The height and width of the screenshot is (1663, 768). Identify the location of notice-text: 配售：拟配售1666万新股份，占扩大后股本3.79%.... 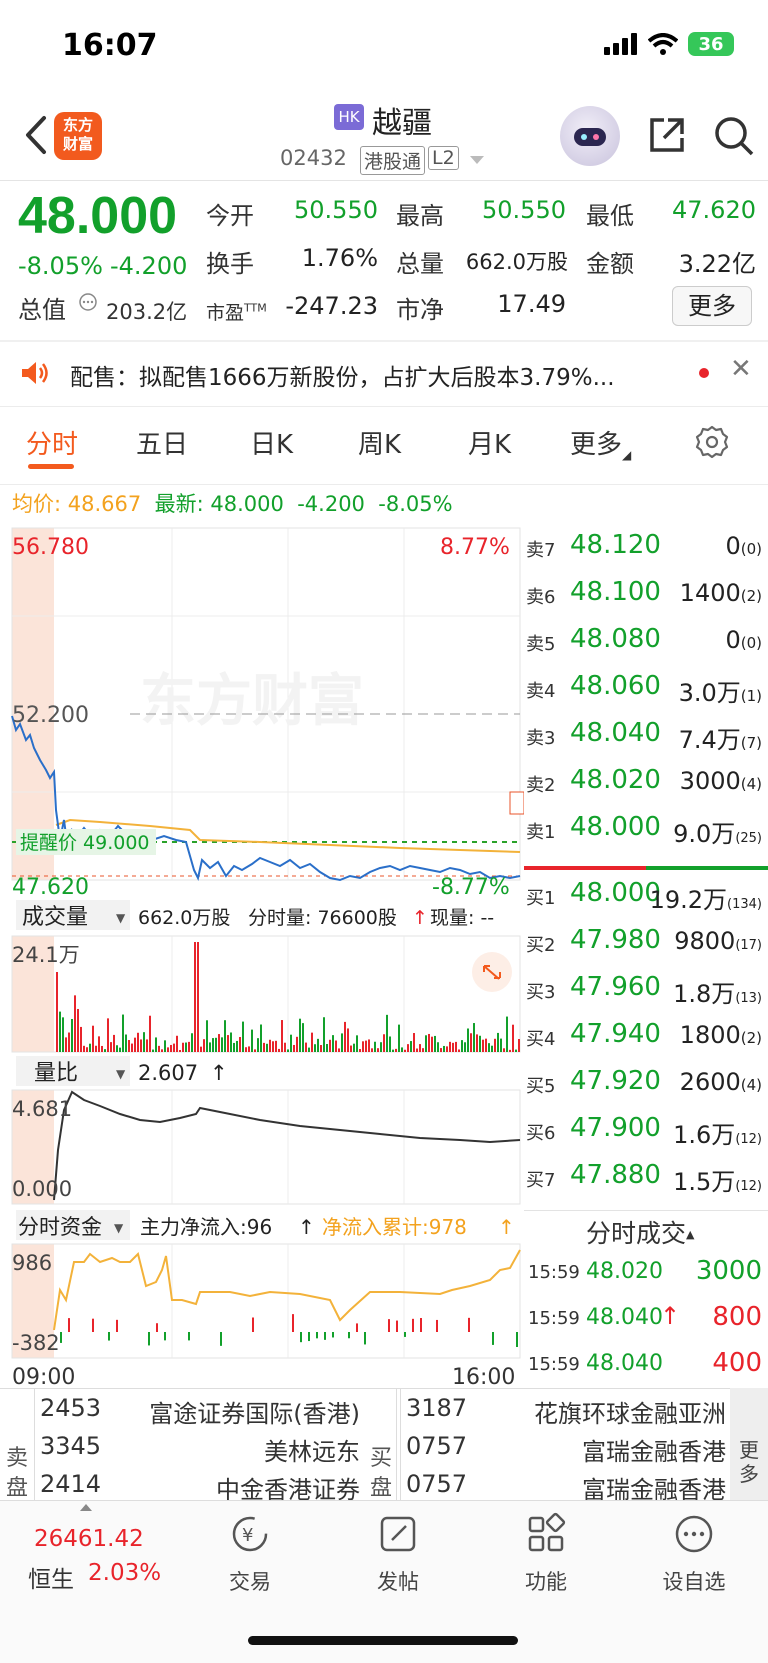
(370, 375).